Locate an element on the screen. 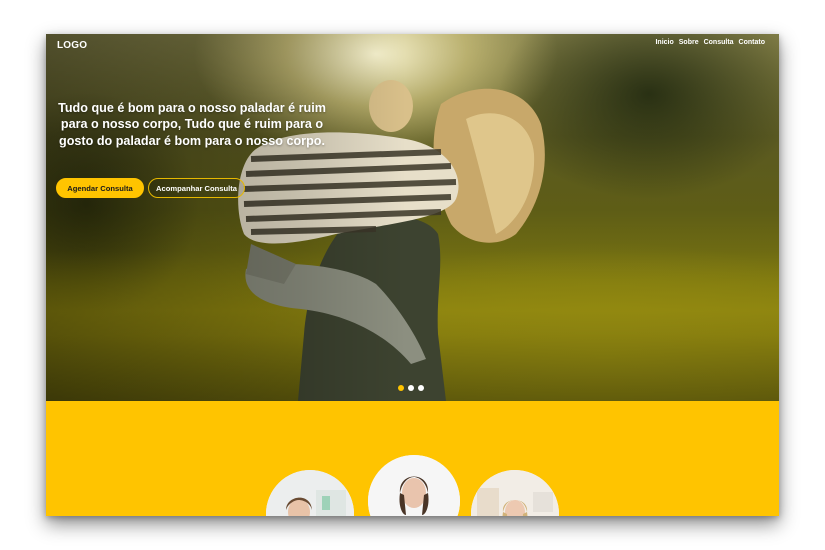 The image size is (825, 550). track-appointment-button: Acompanhar Consulta is located at coordinates (196, 188).